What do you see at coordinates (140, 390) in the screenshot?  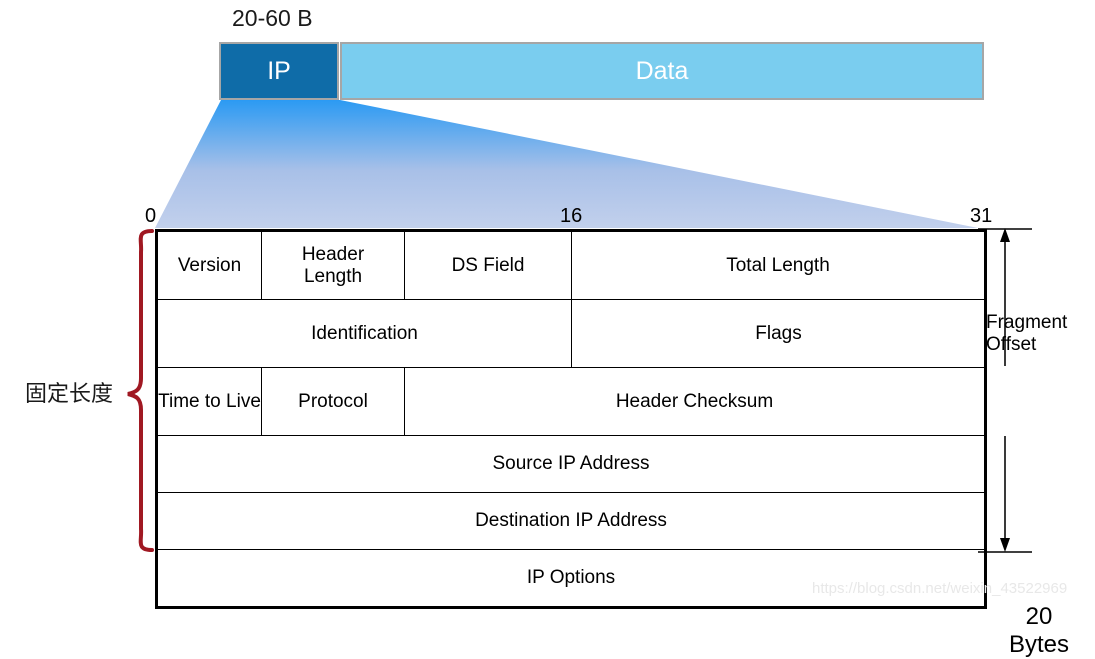 I see `fixed-length-brace` at bounding box center [140, 390].